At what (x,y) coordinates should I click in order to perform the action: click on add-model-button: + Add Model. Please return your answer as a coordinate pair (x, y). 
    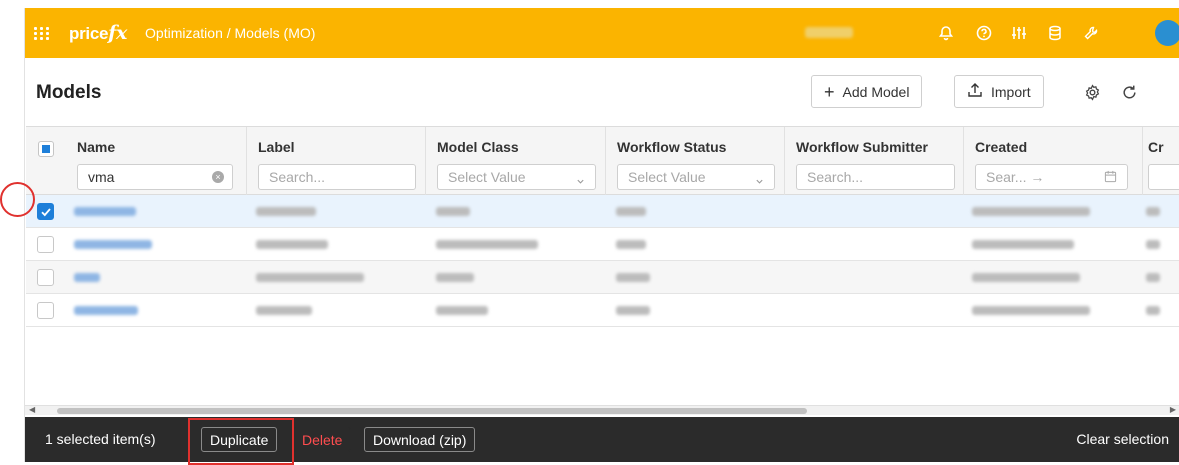
    Looking at the image, I should click on (867, 91).